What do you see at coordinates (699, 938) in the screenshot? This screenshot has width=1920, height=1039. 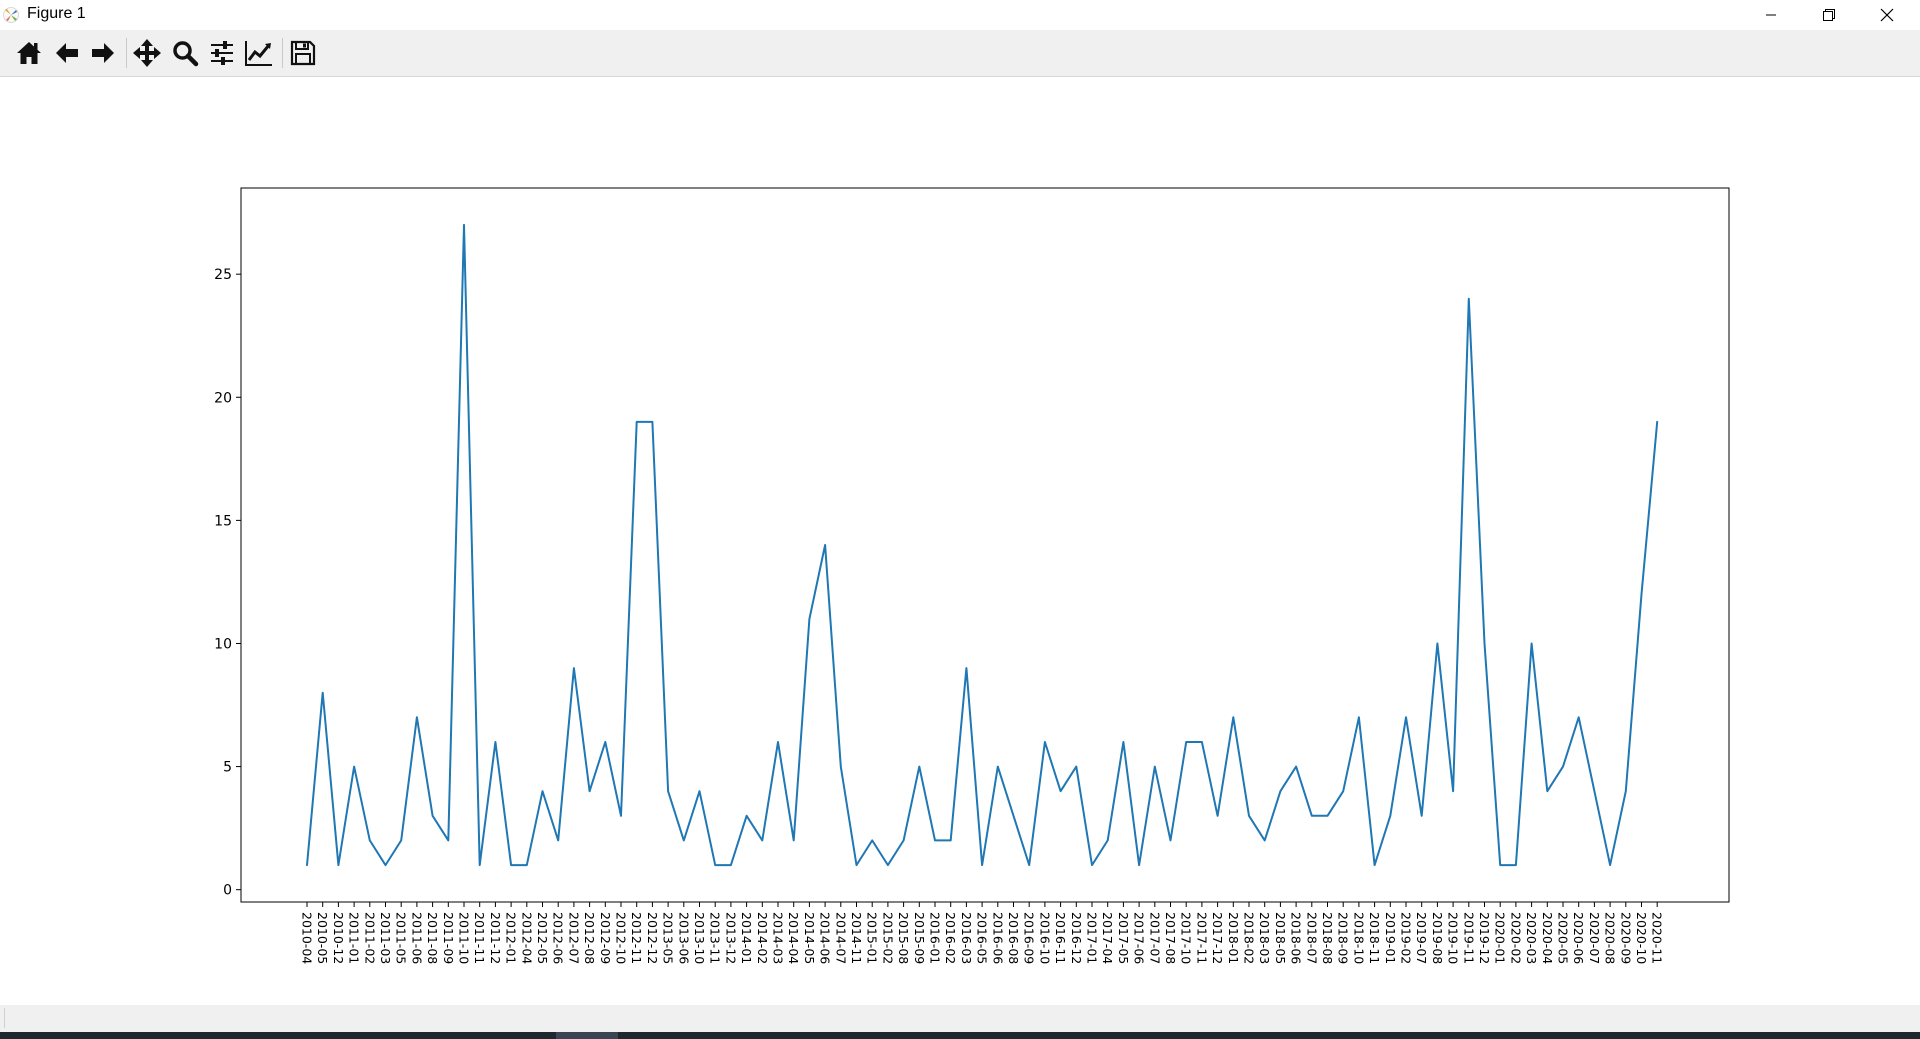 I see `x-tick-label: 2013-10` at bounding box center [699, 938].